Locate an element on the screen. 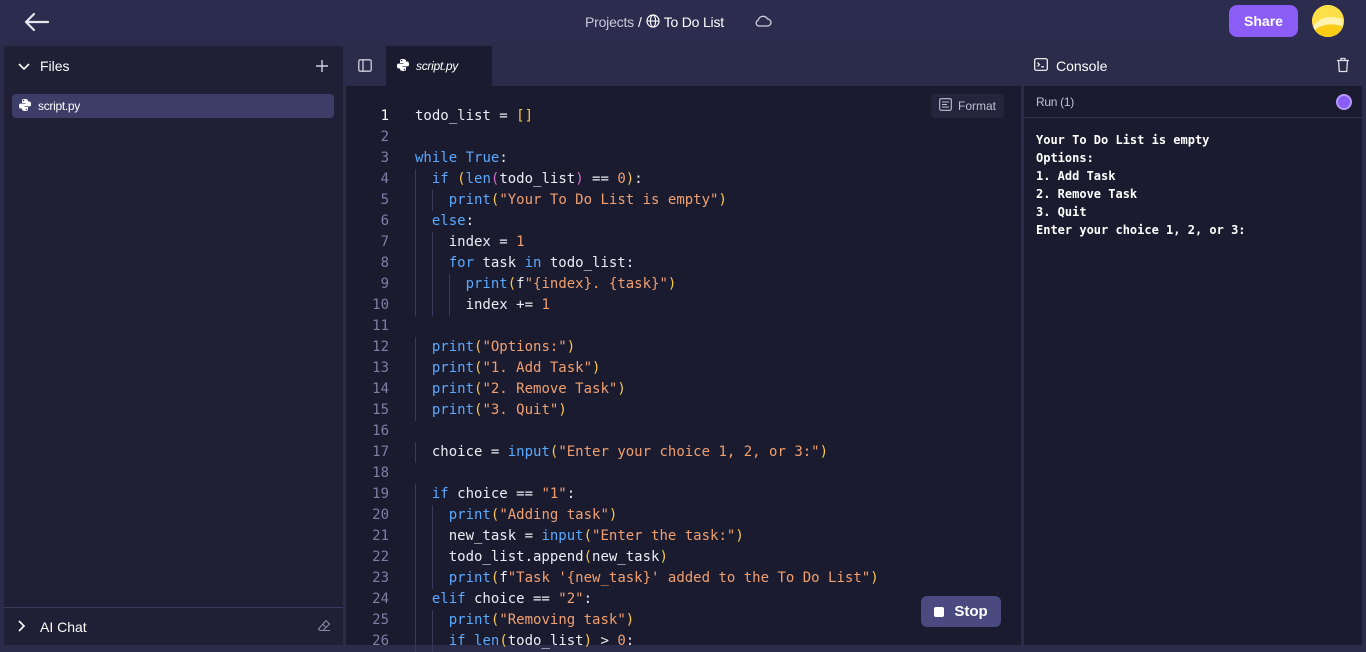 This screenshot has width=1366, height=652. breadcrumb: Projects / To Do List is located at coordinates (678, 22).